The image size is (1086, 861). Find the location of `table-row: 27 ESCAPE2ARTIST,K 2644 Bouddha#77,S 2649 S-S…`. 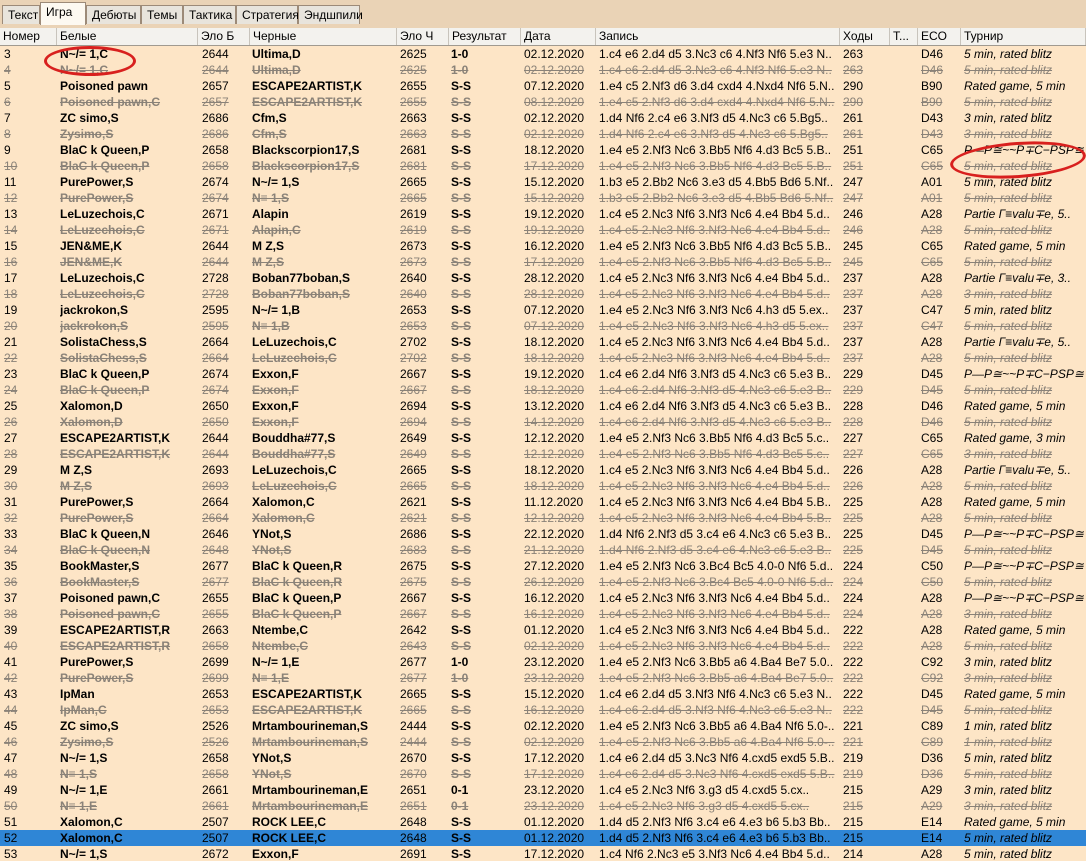

table-row: 27 ESCAPE2ARTIST,K 2644 Bouddha#77,S 2649 S-S… is located at coordinates (543, 438).